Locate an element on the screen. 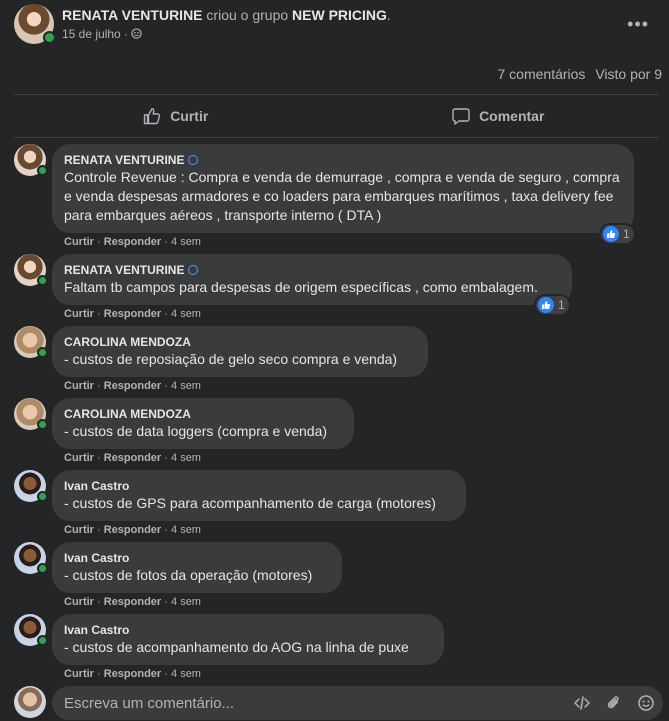 The image size is (669, 721). post-action-text: criou o grupo is located at coordinates (247, 15).